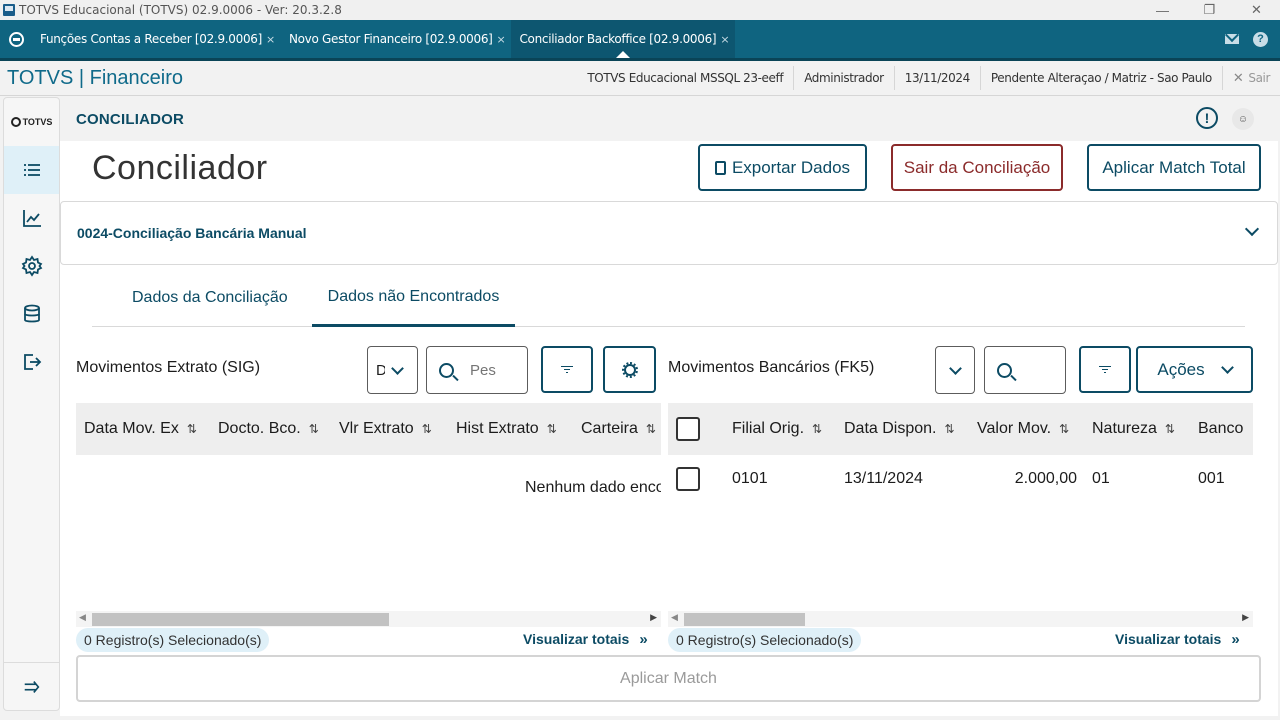 This screenshot has width=1280, height=720. What do you see at coordinates (278, 429) in the screenshot?
I see `column-header: Docto. Bco. ⇅` at bounding box center [278, 429].